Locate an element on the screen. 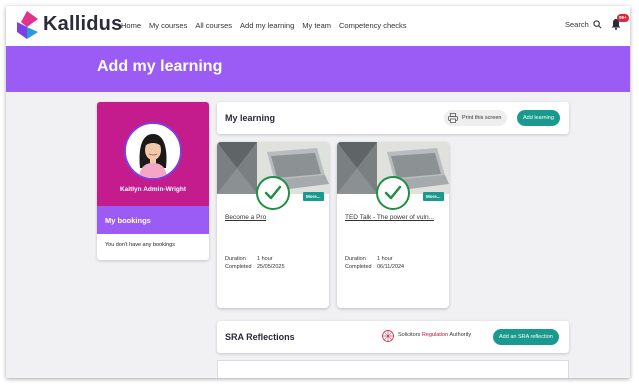 The height and width of the screenshot is (384, 639). nav-competency-checks: Competency checks is located at coordinates (373, 25).